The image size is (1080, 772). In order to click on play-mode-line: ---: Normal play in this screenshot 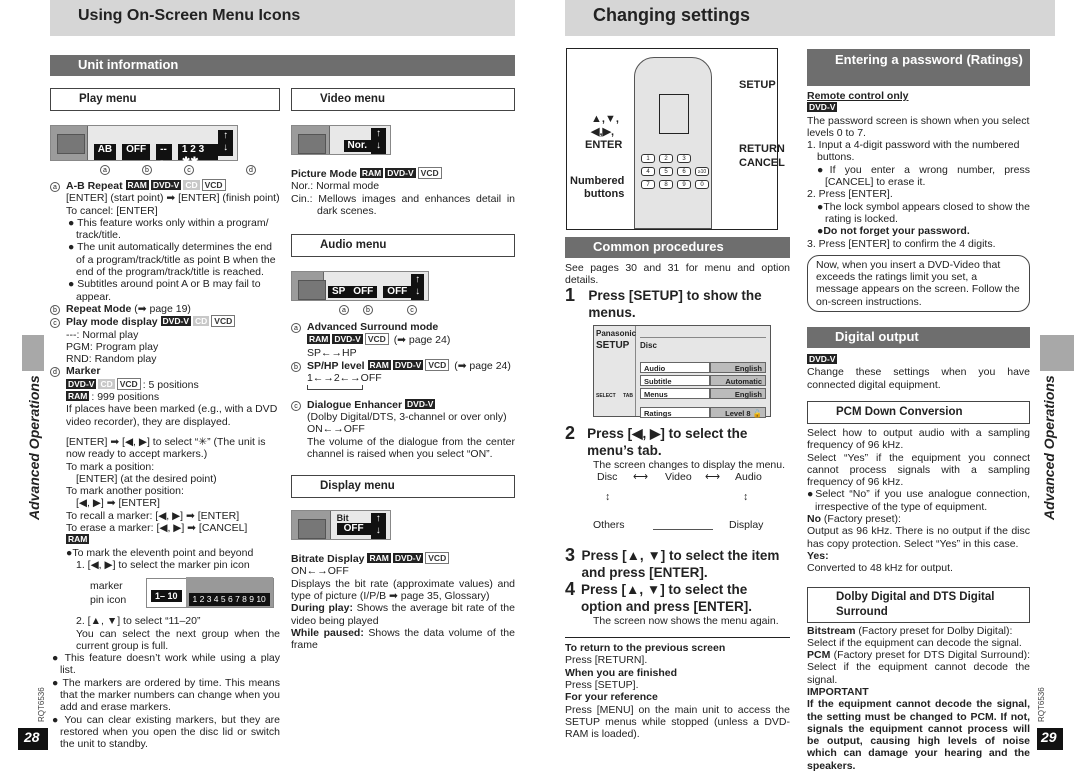, I will do `click(102, 334)`.